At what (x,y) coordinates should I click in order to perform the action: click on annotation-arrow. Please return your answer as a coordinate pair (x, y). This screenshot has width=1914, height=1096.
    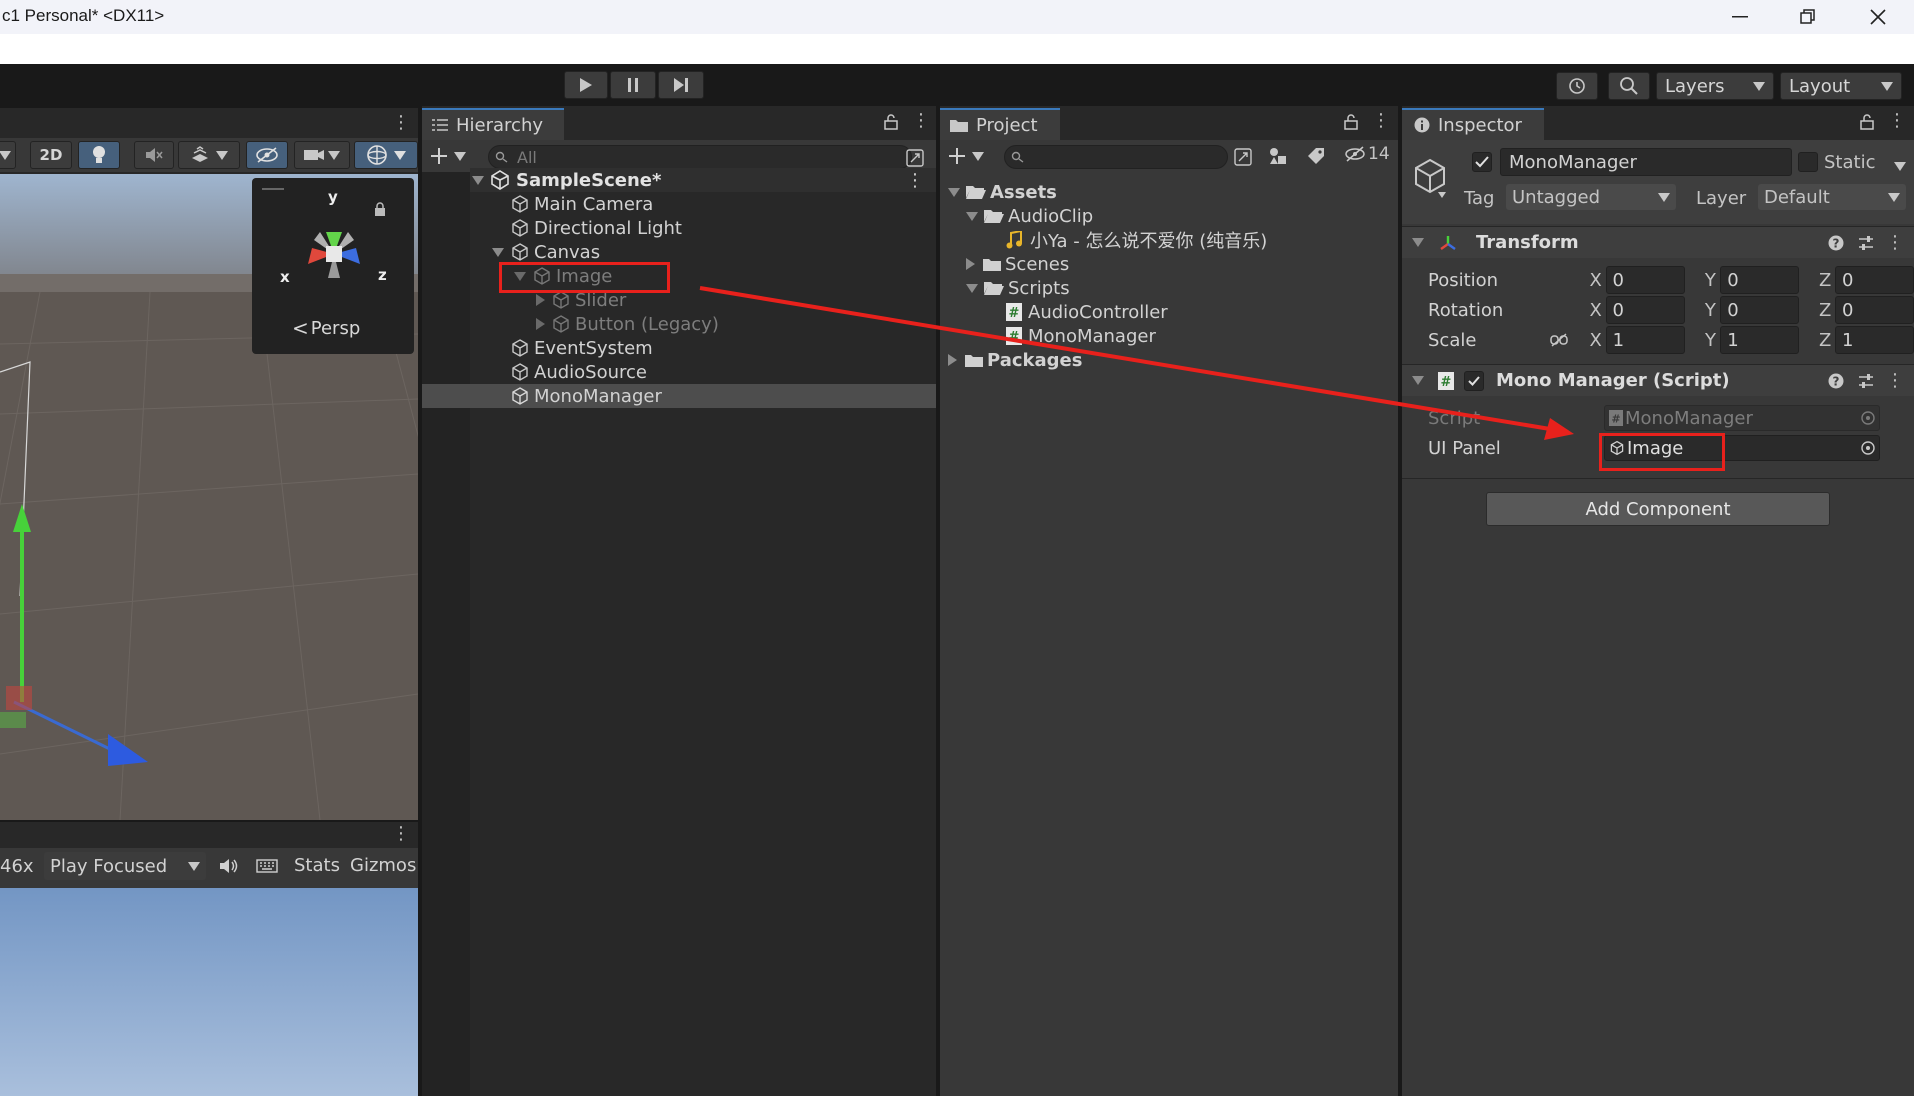
    Looking at the image, I should click on (1136, 363).